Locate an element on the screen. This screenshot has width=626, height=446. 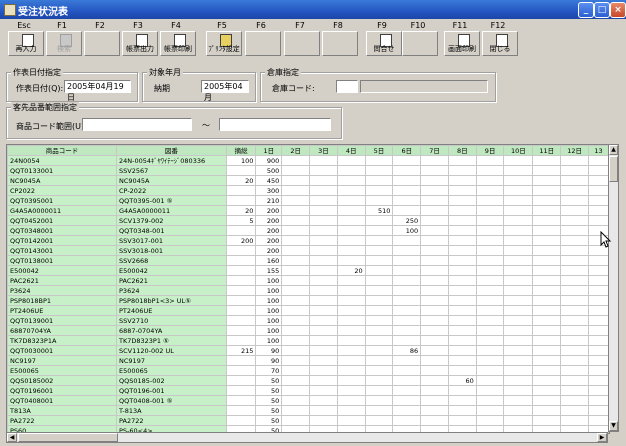
column-header: 4日 is located at coordinates (351, 150).